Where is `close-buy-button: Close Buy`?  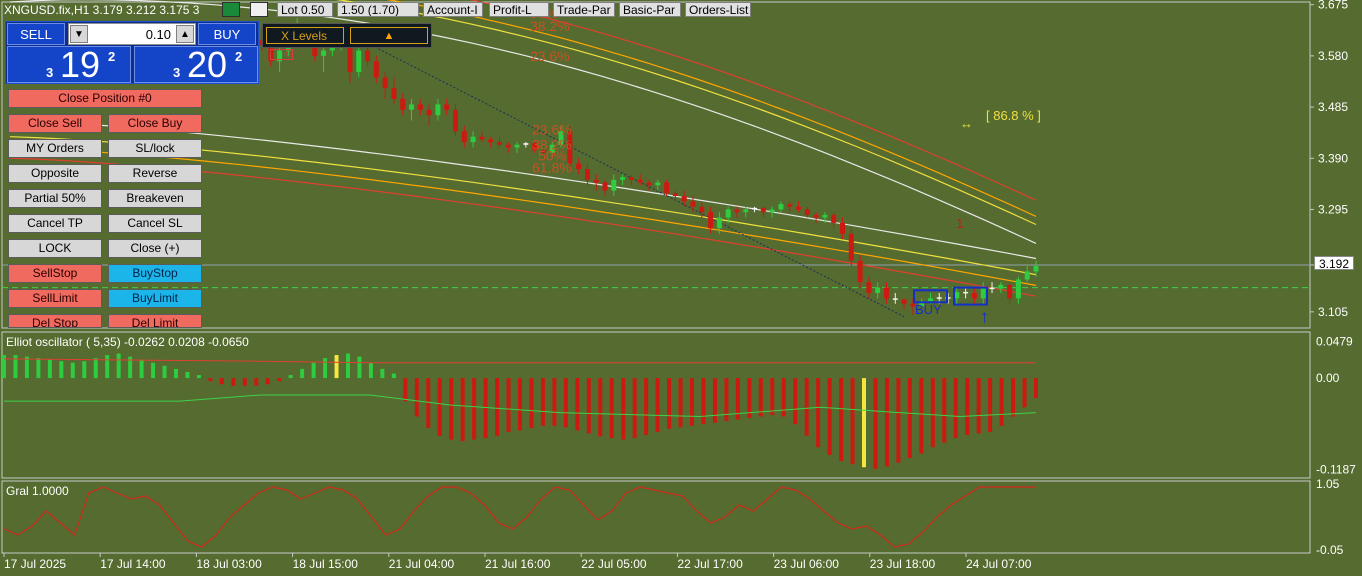 close-buy-button: Close Buy is located at coordinates (155, 123).